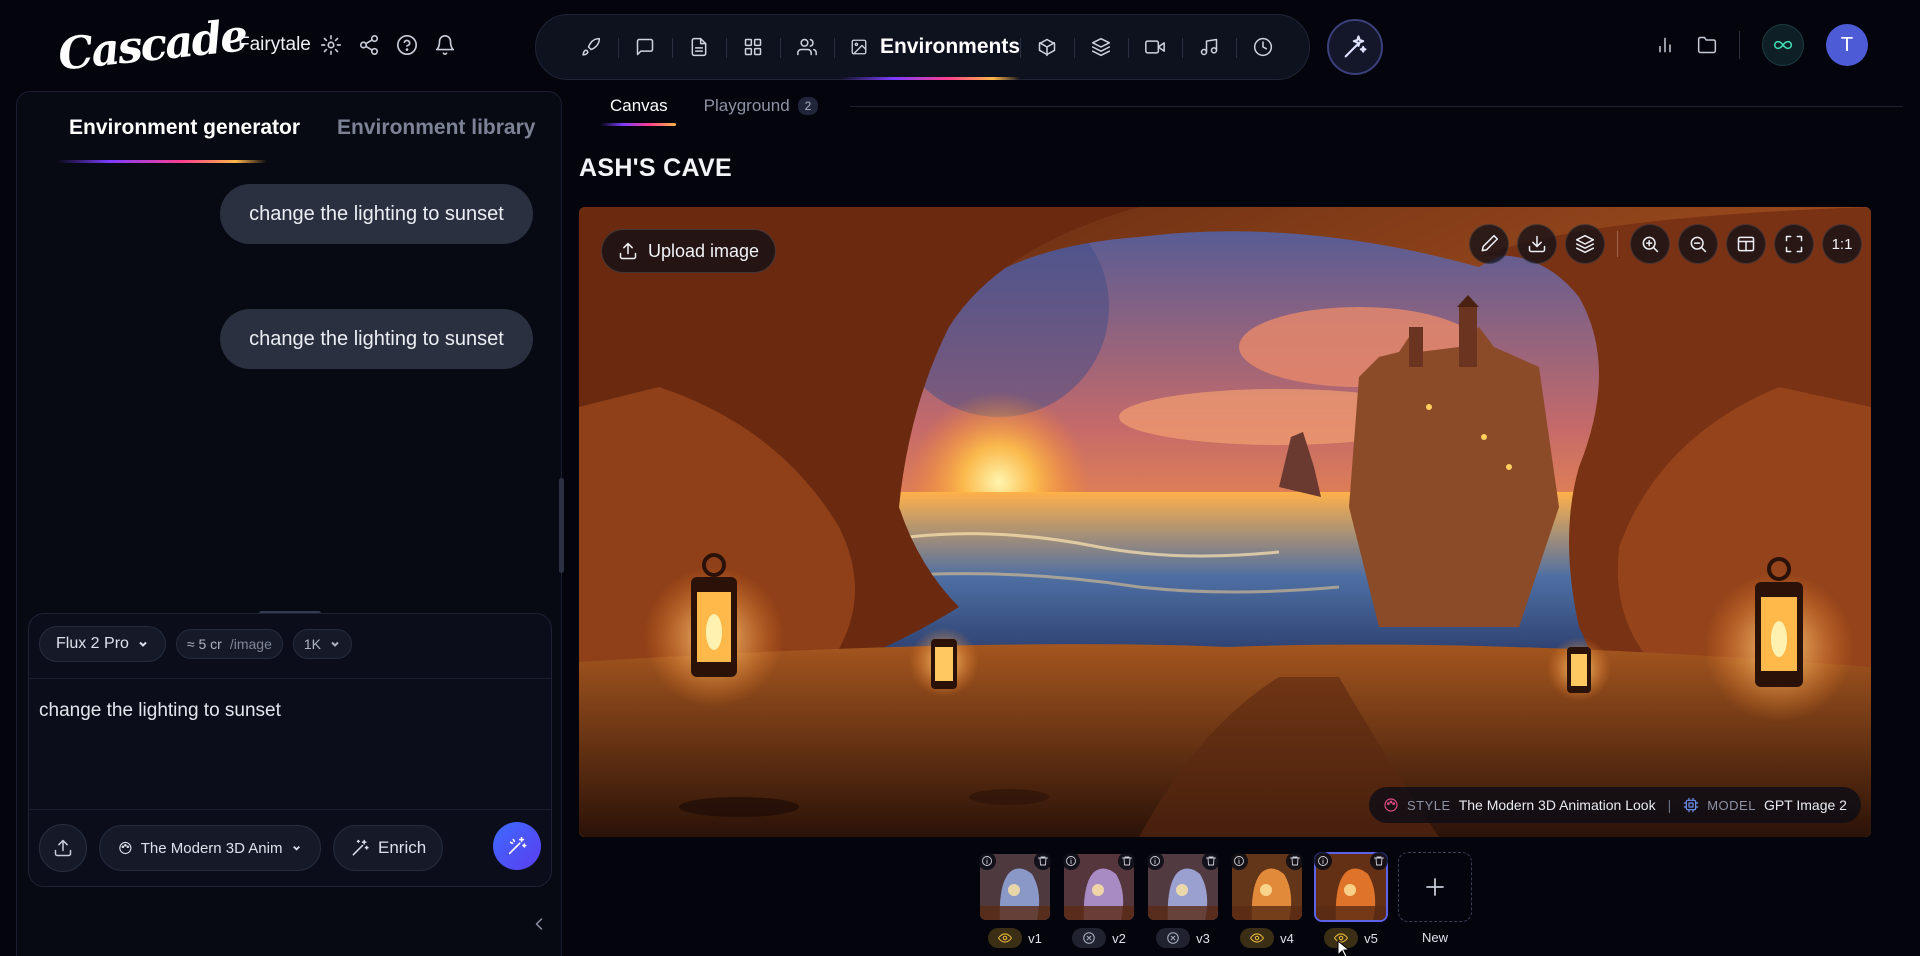  I want to click on actual-size-button: 1:1, so click(1842, 244).